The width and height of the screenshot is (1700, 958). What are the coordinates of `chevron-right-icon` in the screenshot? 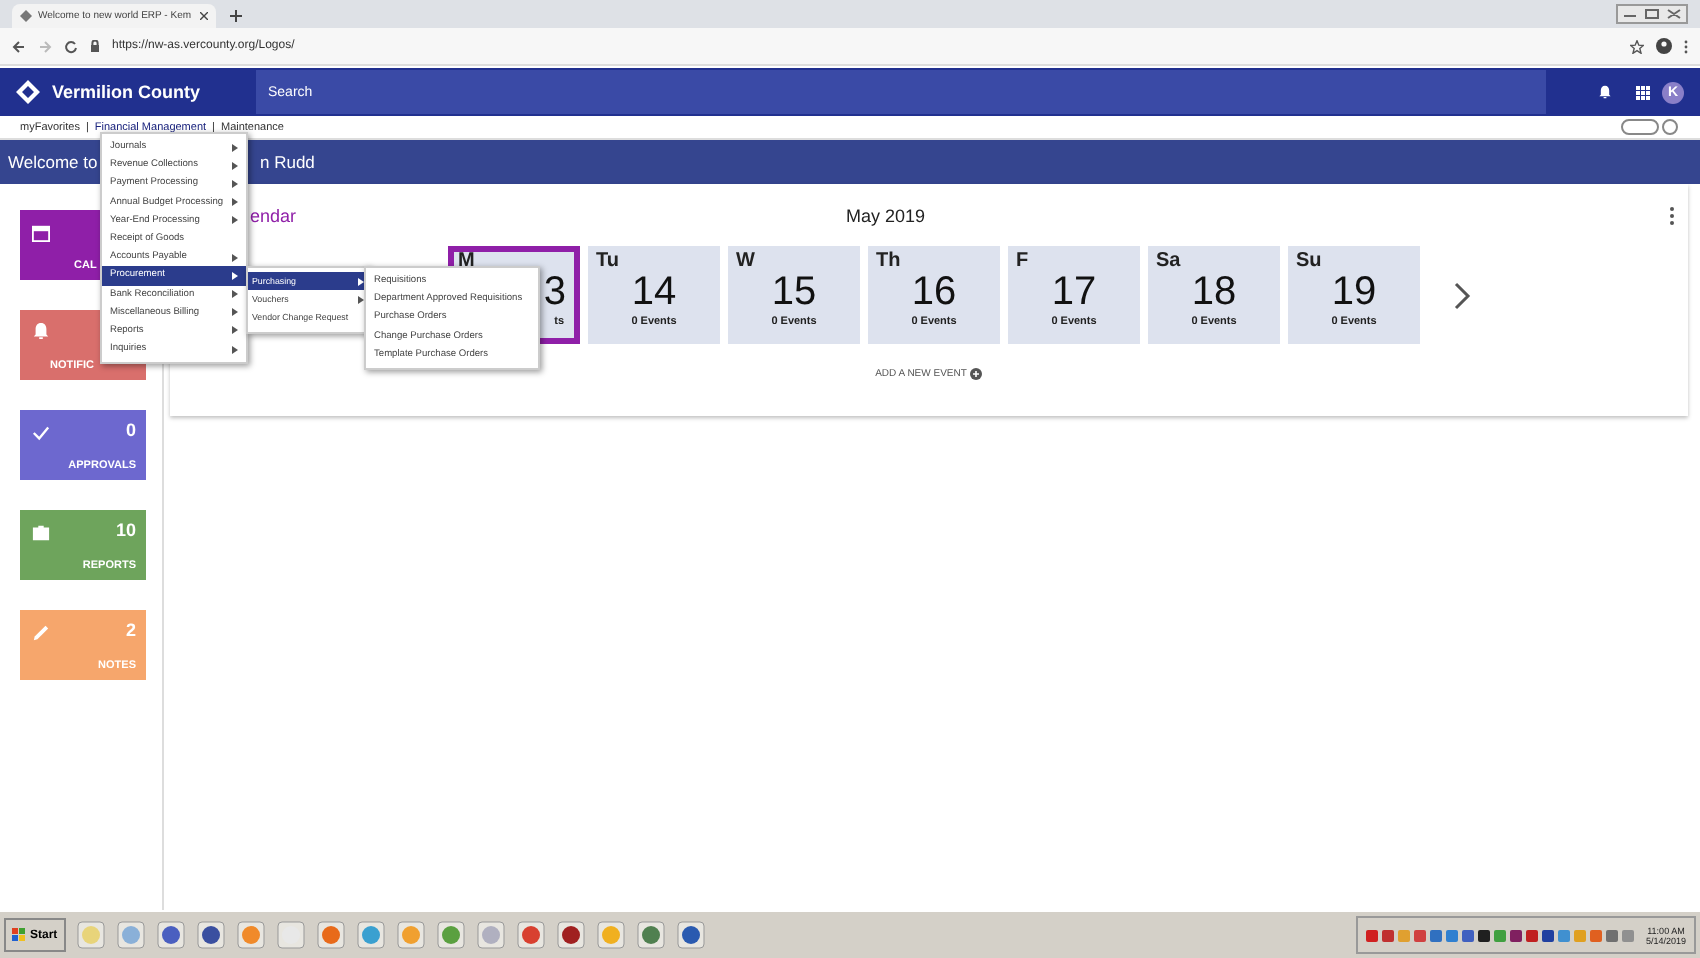 It's located at (1462, 295).